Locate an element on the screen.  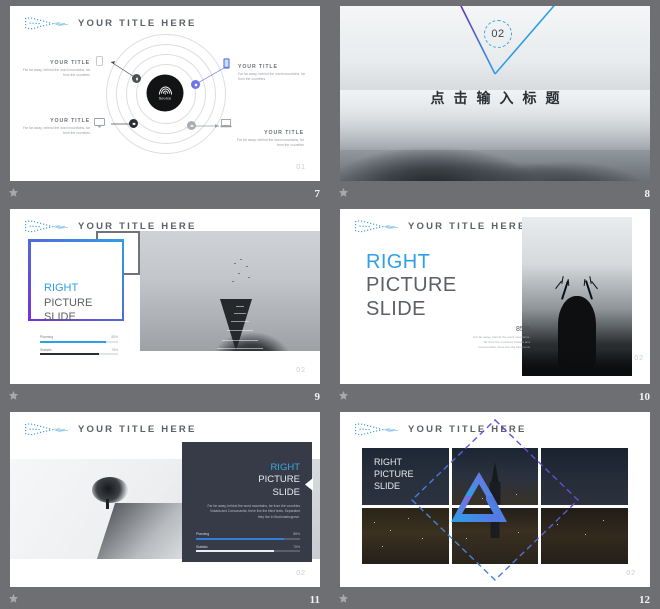
phone-icon is located at coordinates (99, 61).